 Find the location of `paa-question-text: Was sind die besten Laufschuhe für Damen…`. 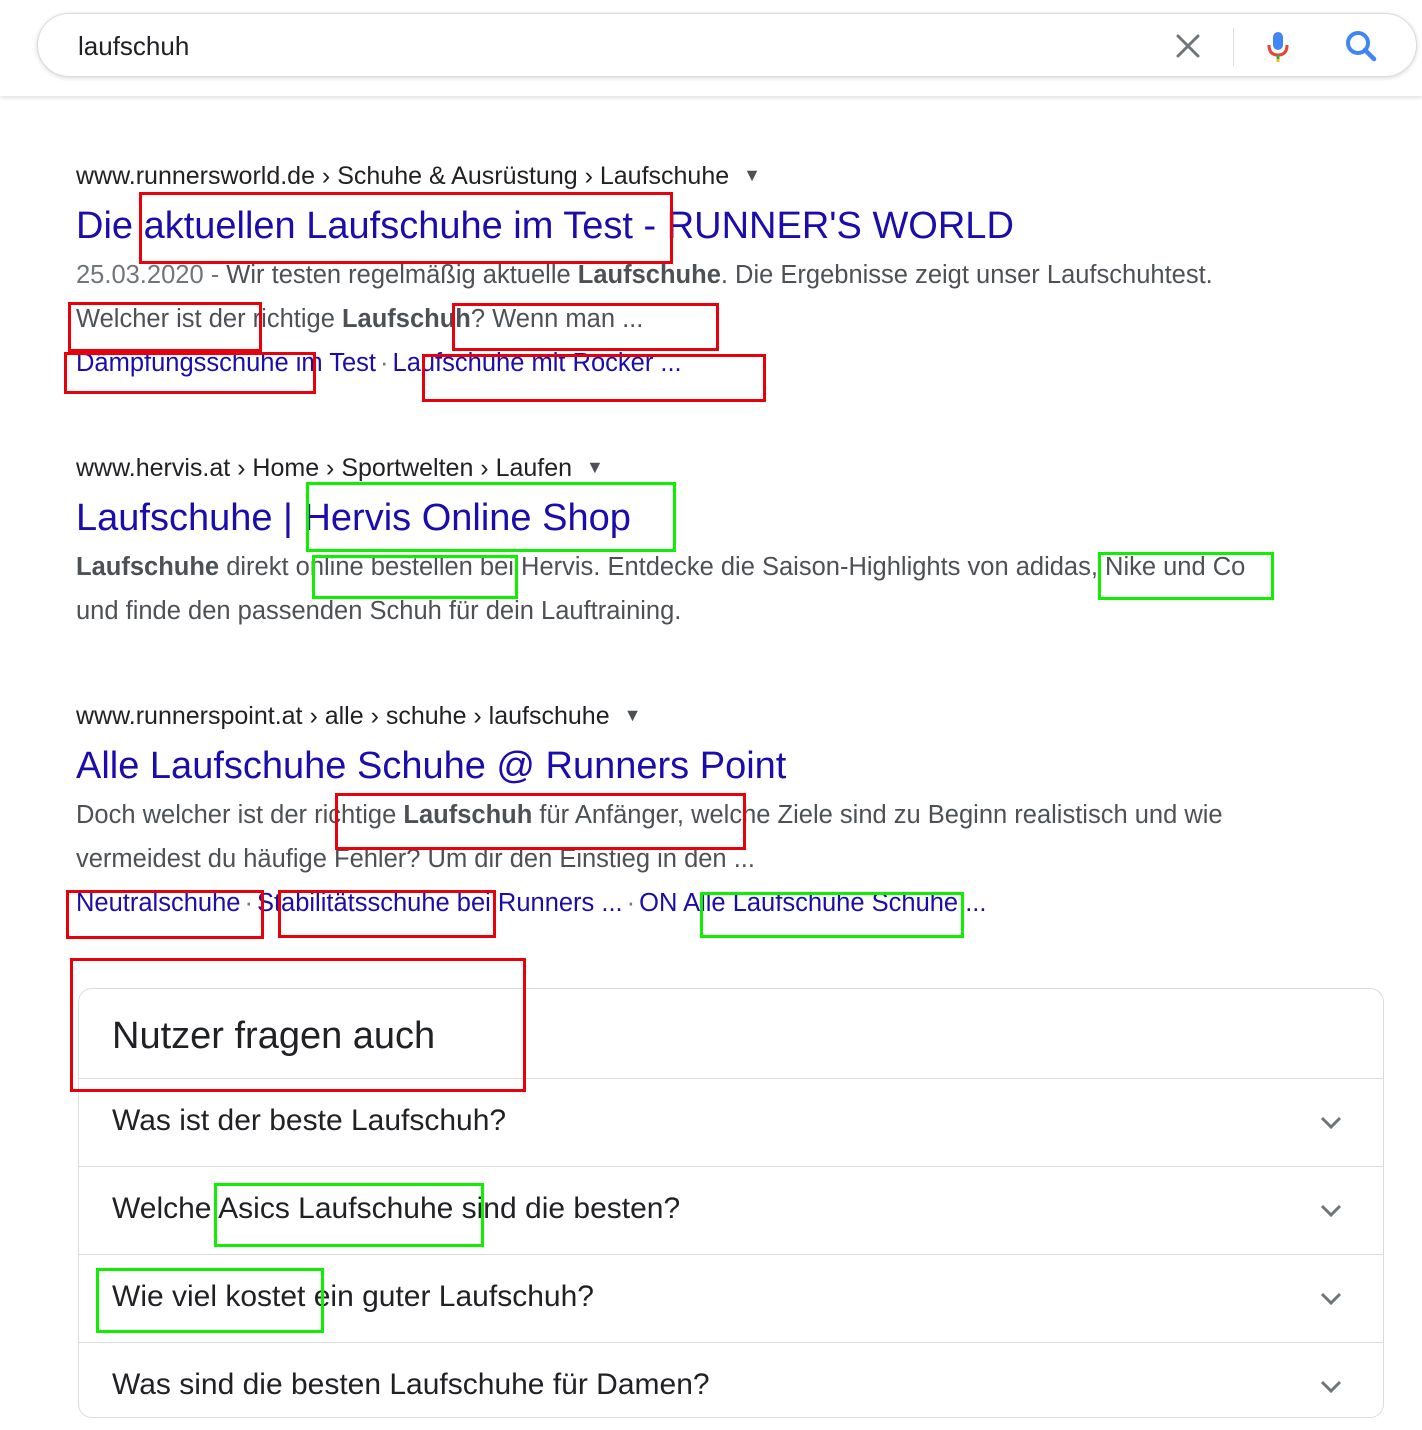

paa-question-text: Was sind die besten Laufschuhe für Damen… is located at coordinates (411, 1384).